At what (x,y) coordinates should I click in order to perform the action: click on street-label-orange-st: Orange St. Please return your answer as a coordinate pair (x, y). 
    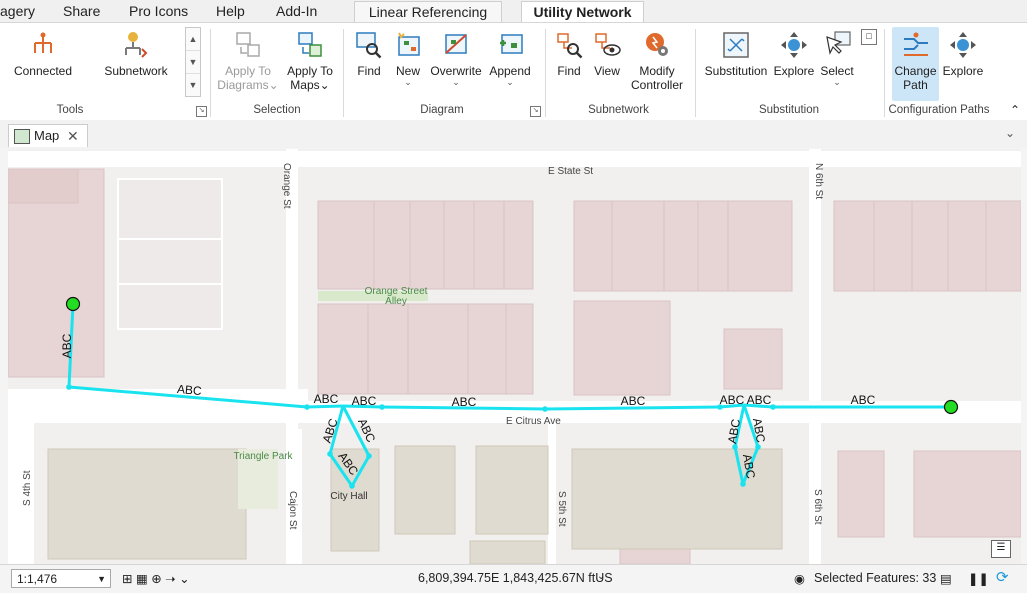
    Looking at the image, I should click on (286, 186).